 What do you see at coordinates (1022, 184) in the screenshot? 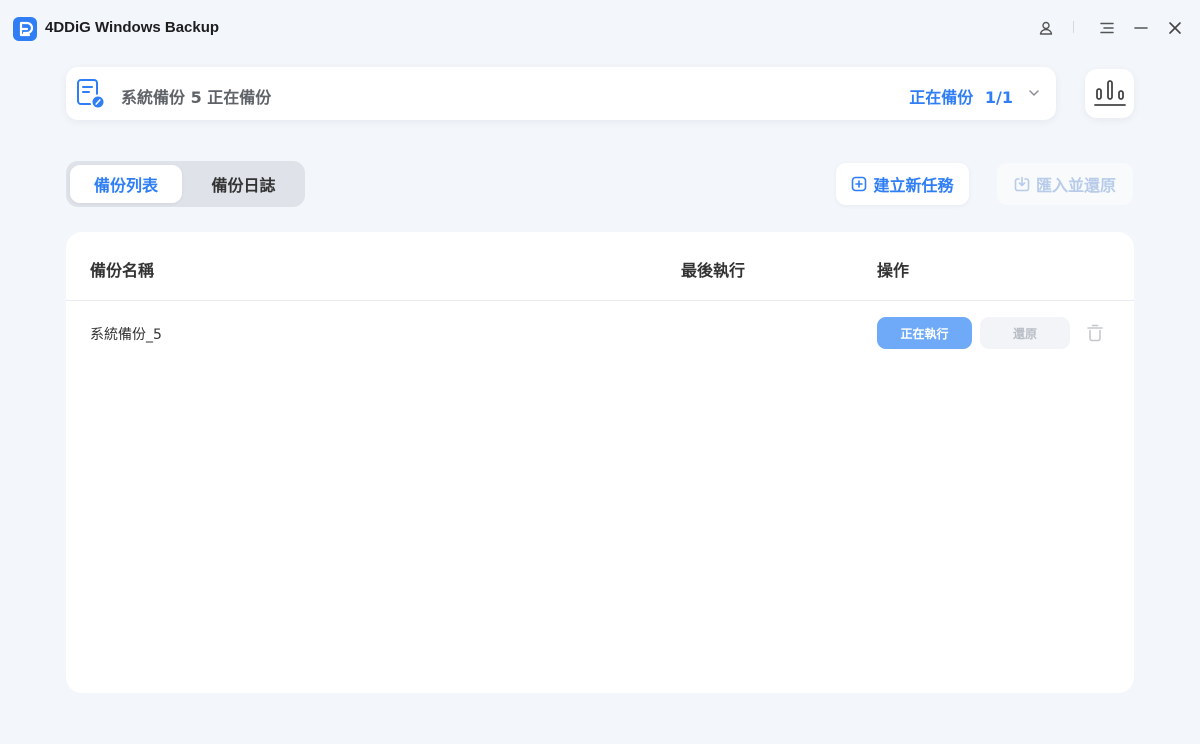
I see `import-icon` at bounding box center [1022, 184].